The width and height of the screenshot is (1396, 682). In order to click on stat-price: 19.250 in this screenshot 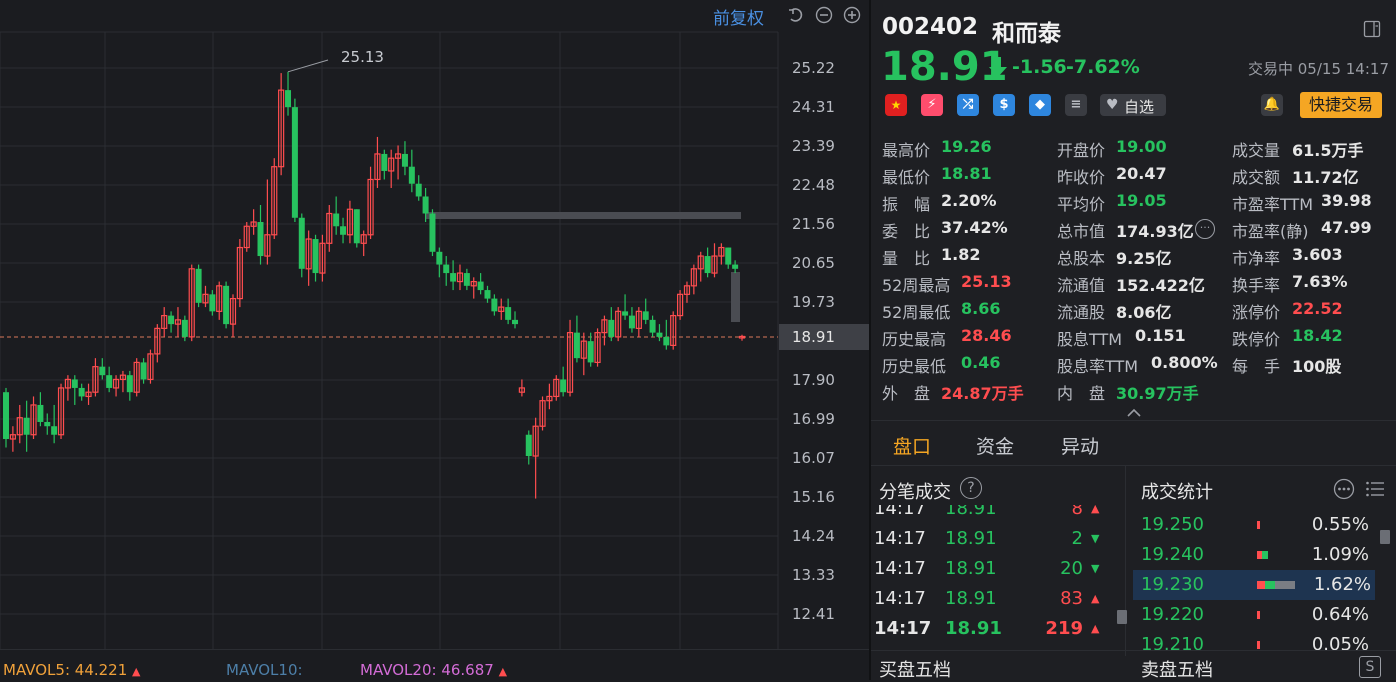, I will do `click(1172, 524)`.